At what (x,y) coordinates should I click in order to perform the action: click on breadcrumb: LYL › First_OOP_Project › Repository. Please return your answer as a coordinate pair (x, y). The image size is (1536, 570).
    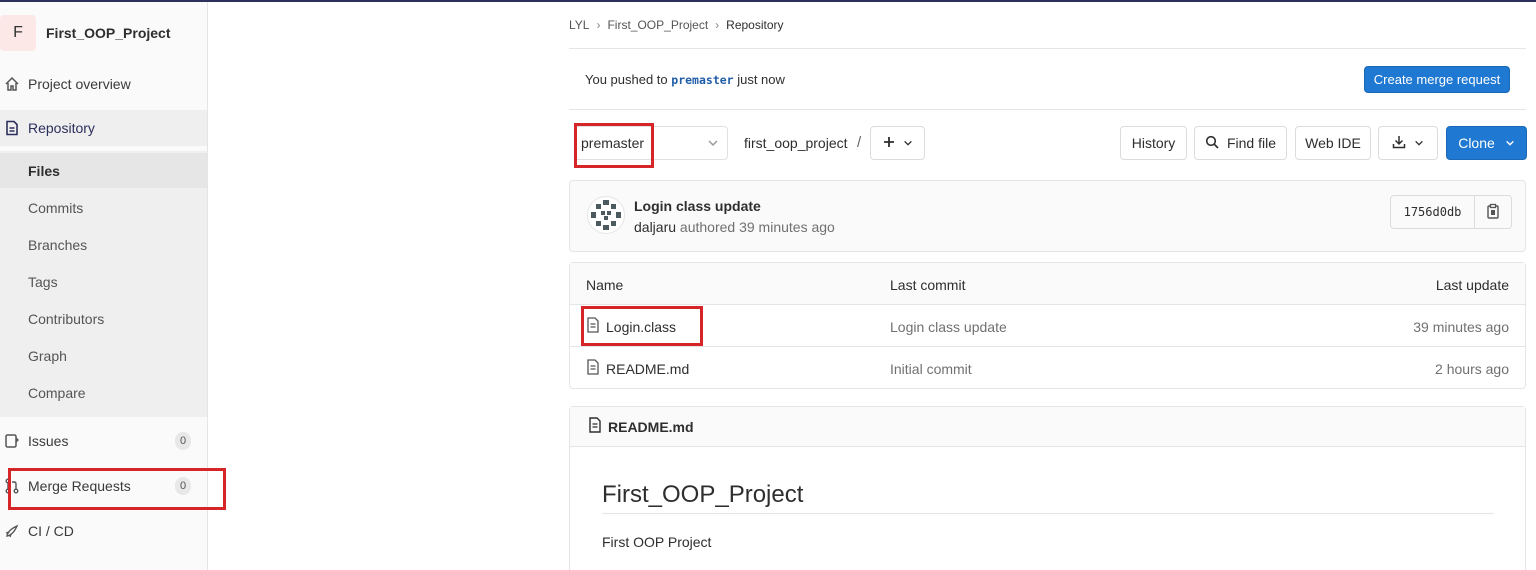
    Looking at the image, I should click on (676, 25).